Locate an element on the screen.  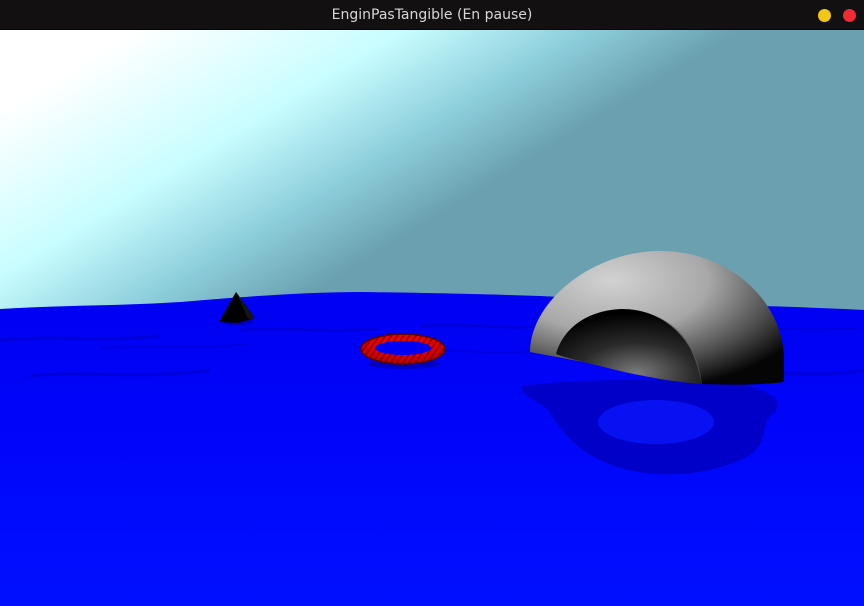
minimize-button is located at coordinates (824, 15).